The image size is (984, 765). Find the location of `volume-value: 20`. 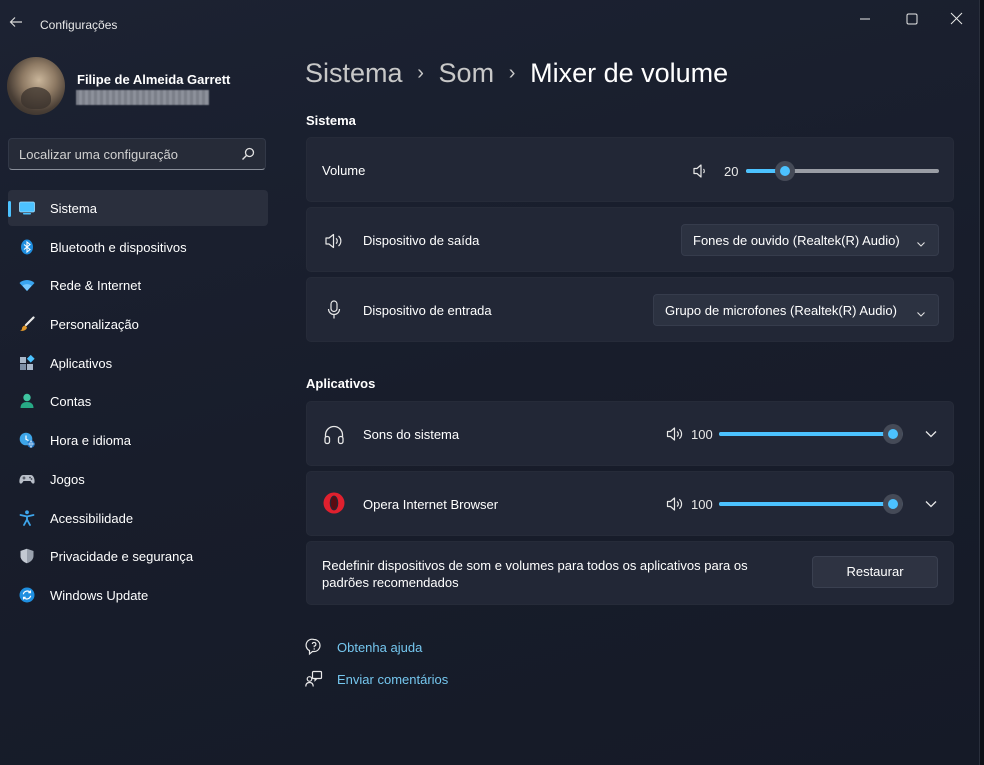

volume-value: 20 is located at coordinates (731, 171).